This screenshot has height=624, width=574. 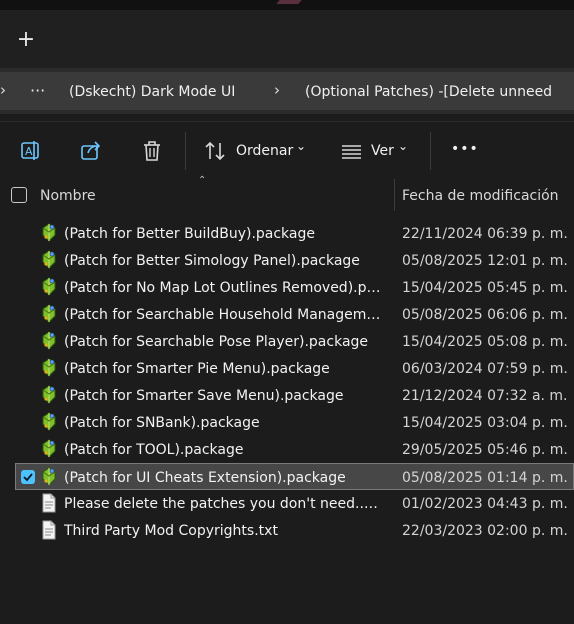 What do you see at coordinates (485, 342) in the screenshot?
I see `file-date: 15/04/2025 05:08 p. m.` at bounding box center [485, 342].